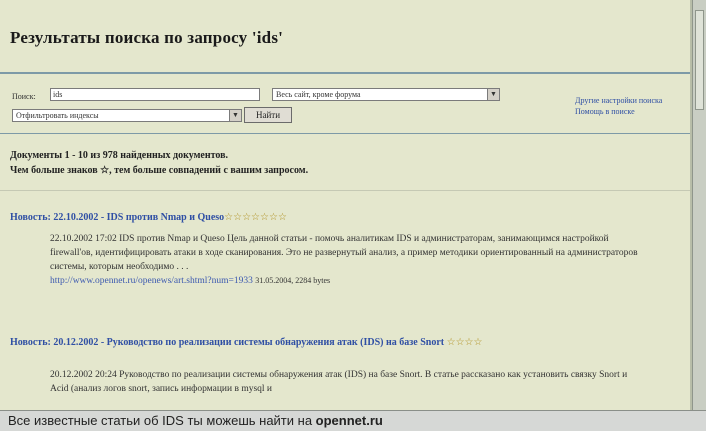 The width and height of the screenshot is (706, 431). Describe the element at coordinates (386, 94) in the screenshot. I see `scope-select: Весь сайт, кроме форума ▼` at that location.